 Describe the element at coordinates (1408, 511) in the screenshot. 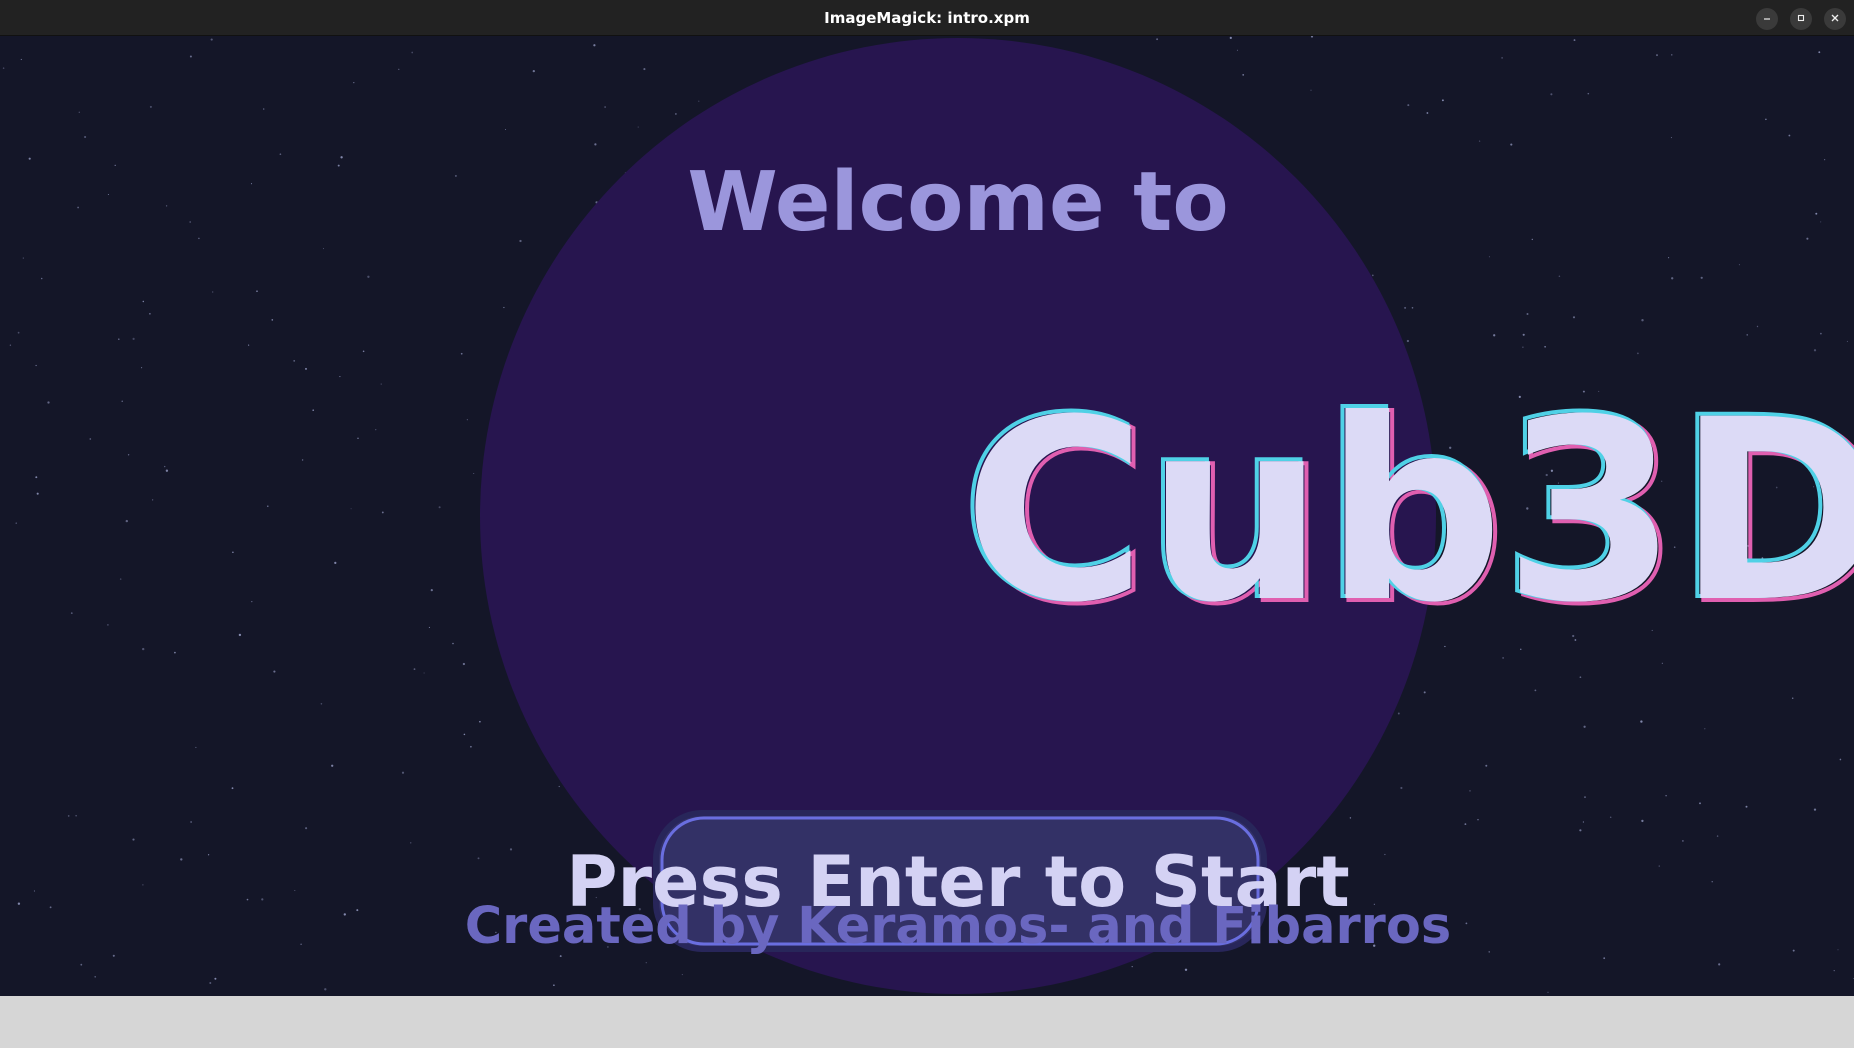

I see `game-title: Cub3D` at that location.